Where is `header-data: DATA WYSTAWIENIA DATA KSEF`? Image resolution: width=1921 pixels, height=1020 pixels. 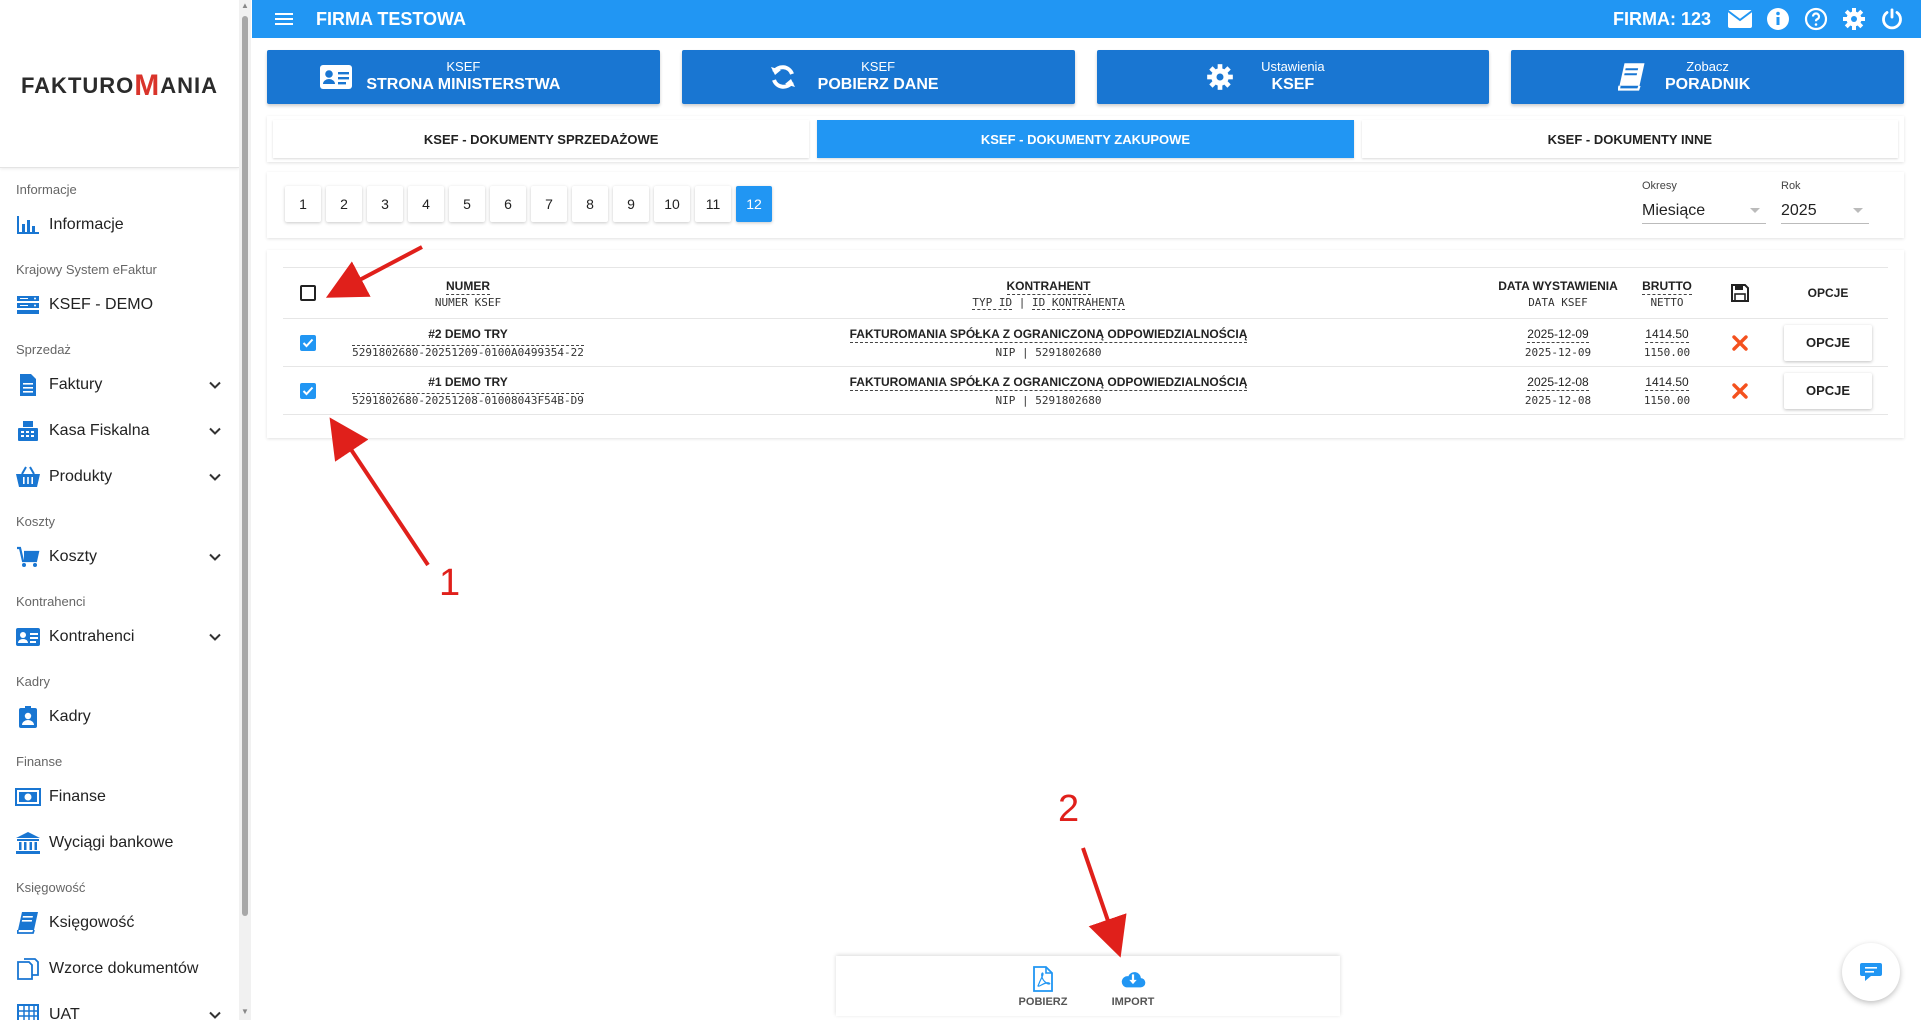 header-data: DATA WYSTAWIENIA DATA KSEF is located at coordinates (1558, 293).